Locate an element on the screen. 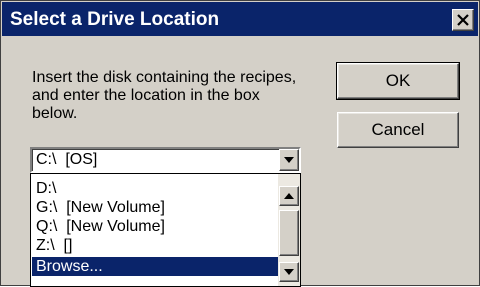 This screenshot has height=287, width=480. drive-combobox: C:\ [OS] is located at coordinates (165, 160).